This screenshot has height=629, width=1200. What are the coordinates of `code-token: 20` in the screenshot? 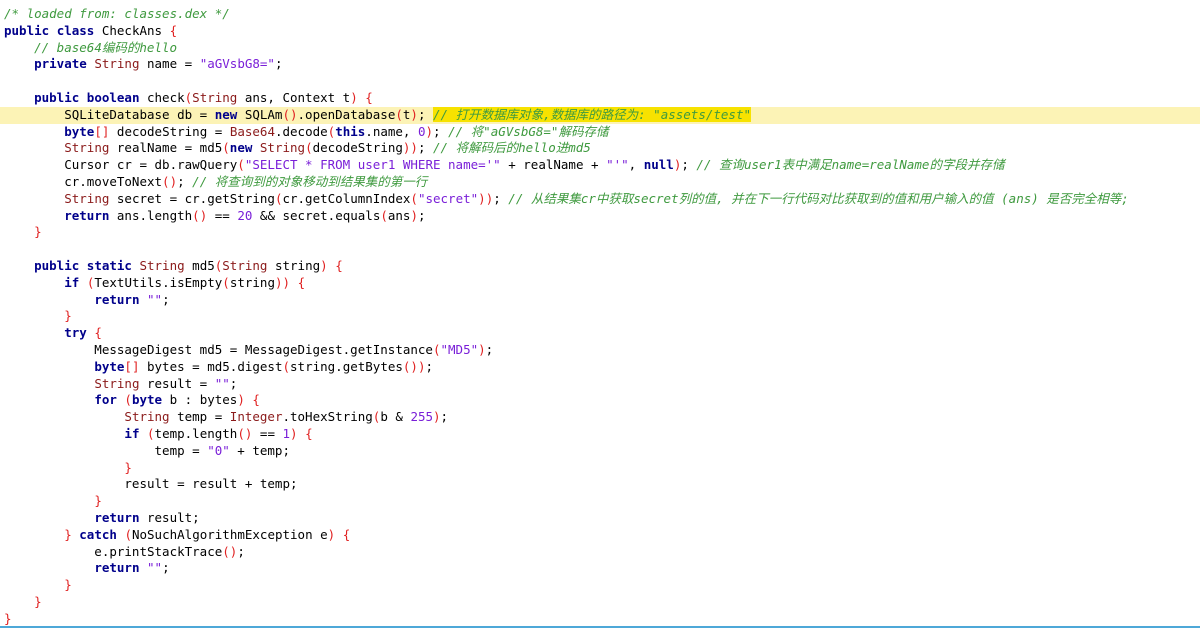 It's located at (245, 215).